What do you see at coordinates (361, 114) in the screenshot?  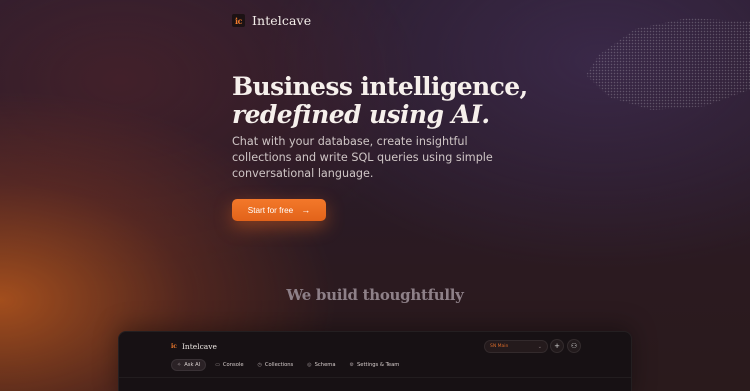 I see `hero-title-line-2: redefined using AI.` at bounding box center [361, 114].